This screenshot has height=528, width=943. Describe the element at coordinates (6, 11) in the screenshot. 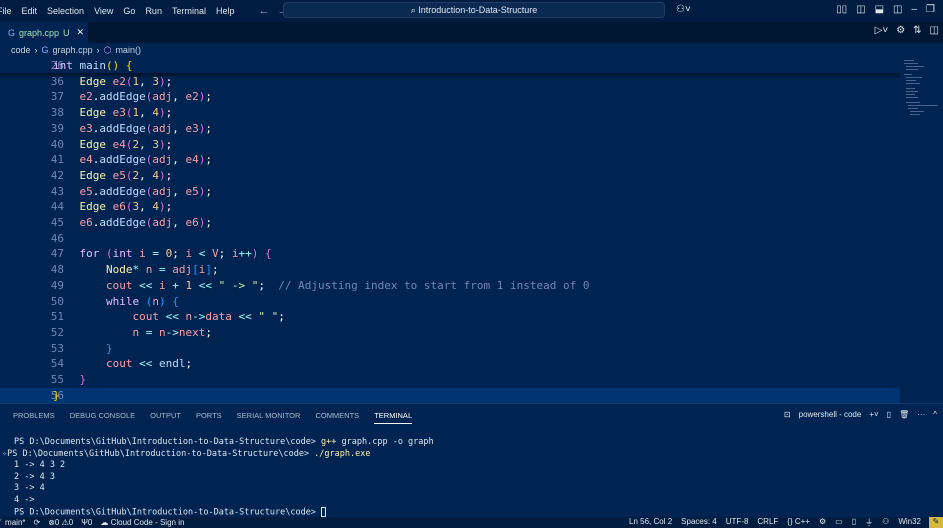

I see `menu-file: File` at that location.